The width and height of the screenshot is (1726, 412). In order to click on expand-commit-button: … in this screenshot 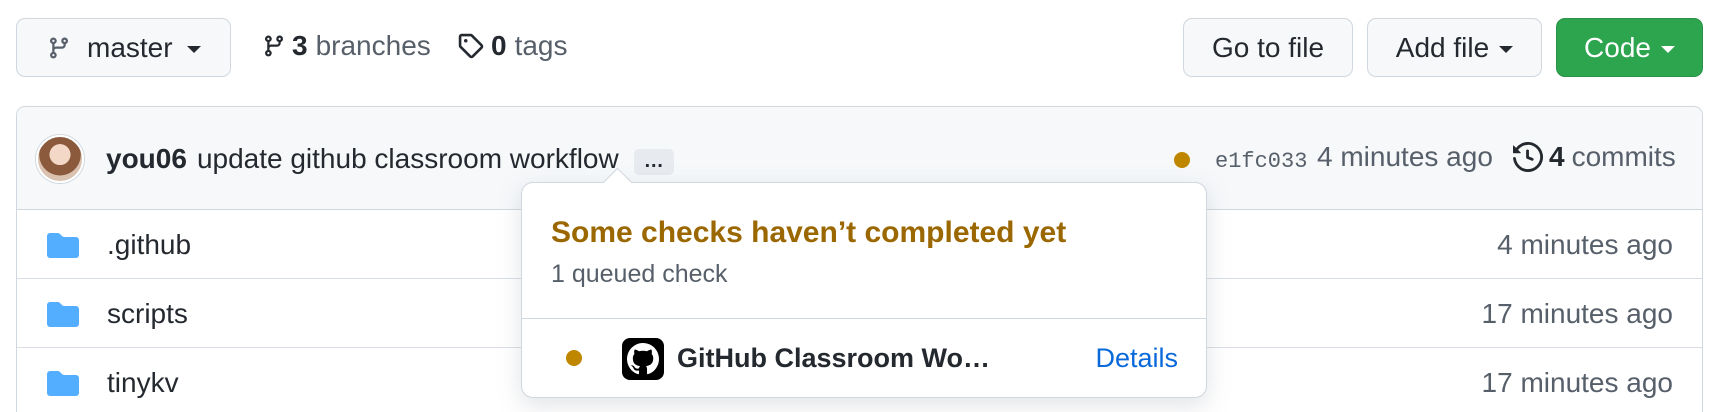, I will do `click(653, 162)`.